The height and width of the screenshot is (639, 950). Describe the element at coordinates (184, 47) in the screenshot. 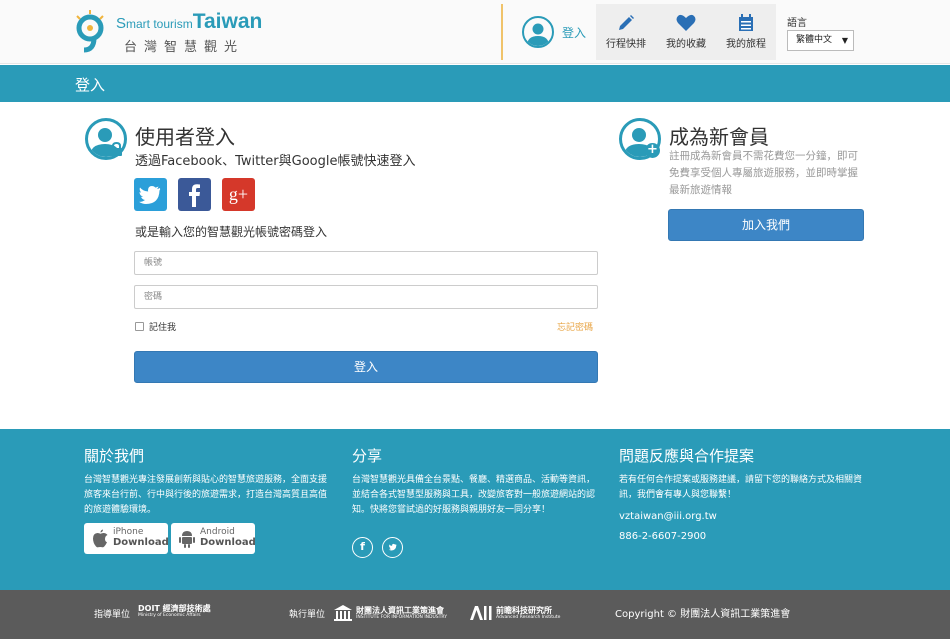

I see `logo-chinese-text: 台灣智慧觀光` at that location.